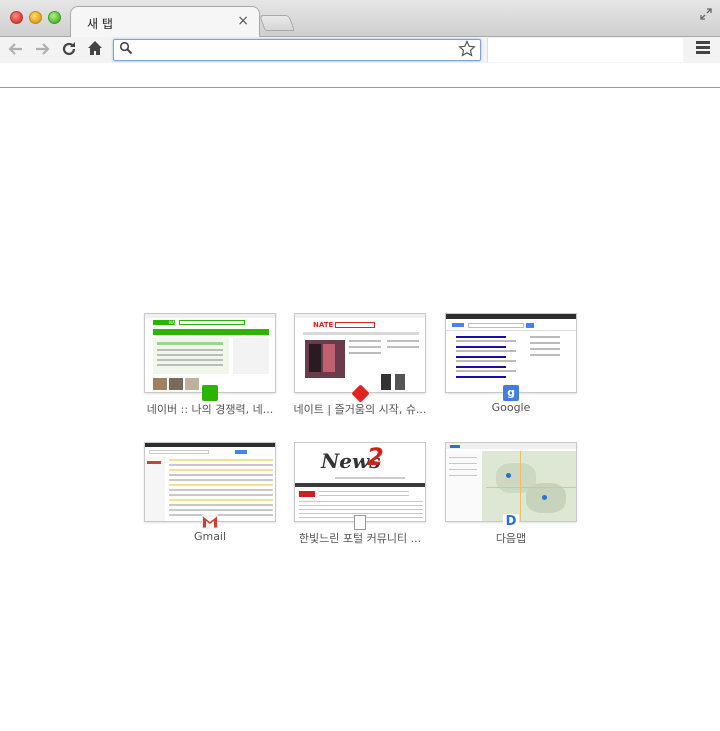 The width and height of the screenshot is (720, 731). I want to click on default-page-icon, so click(360, 522).